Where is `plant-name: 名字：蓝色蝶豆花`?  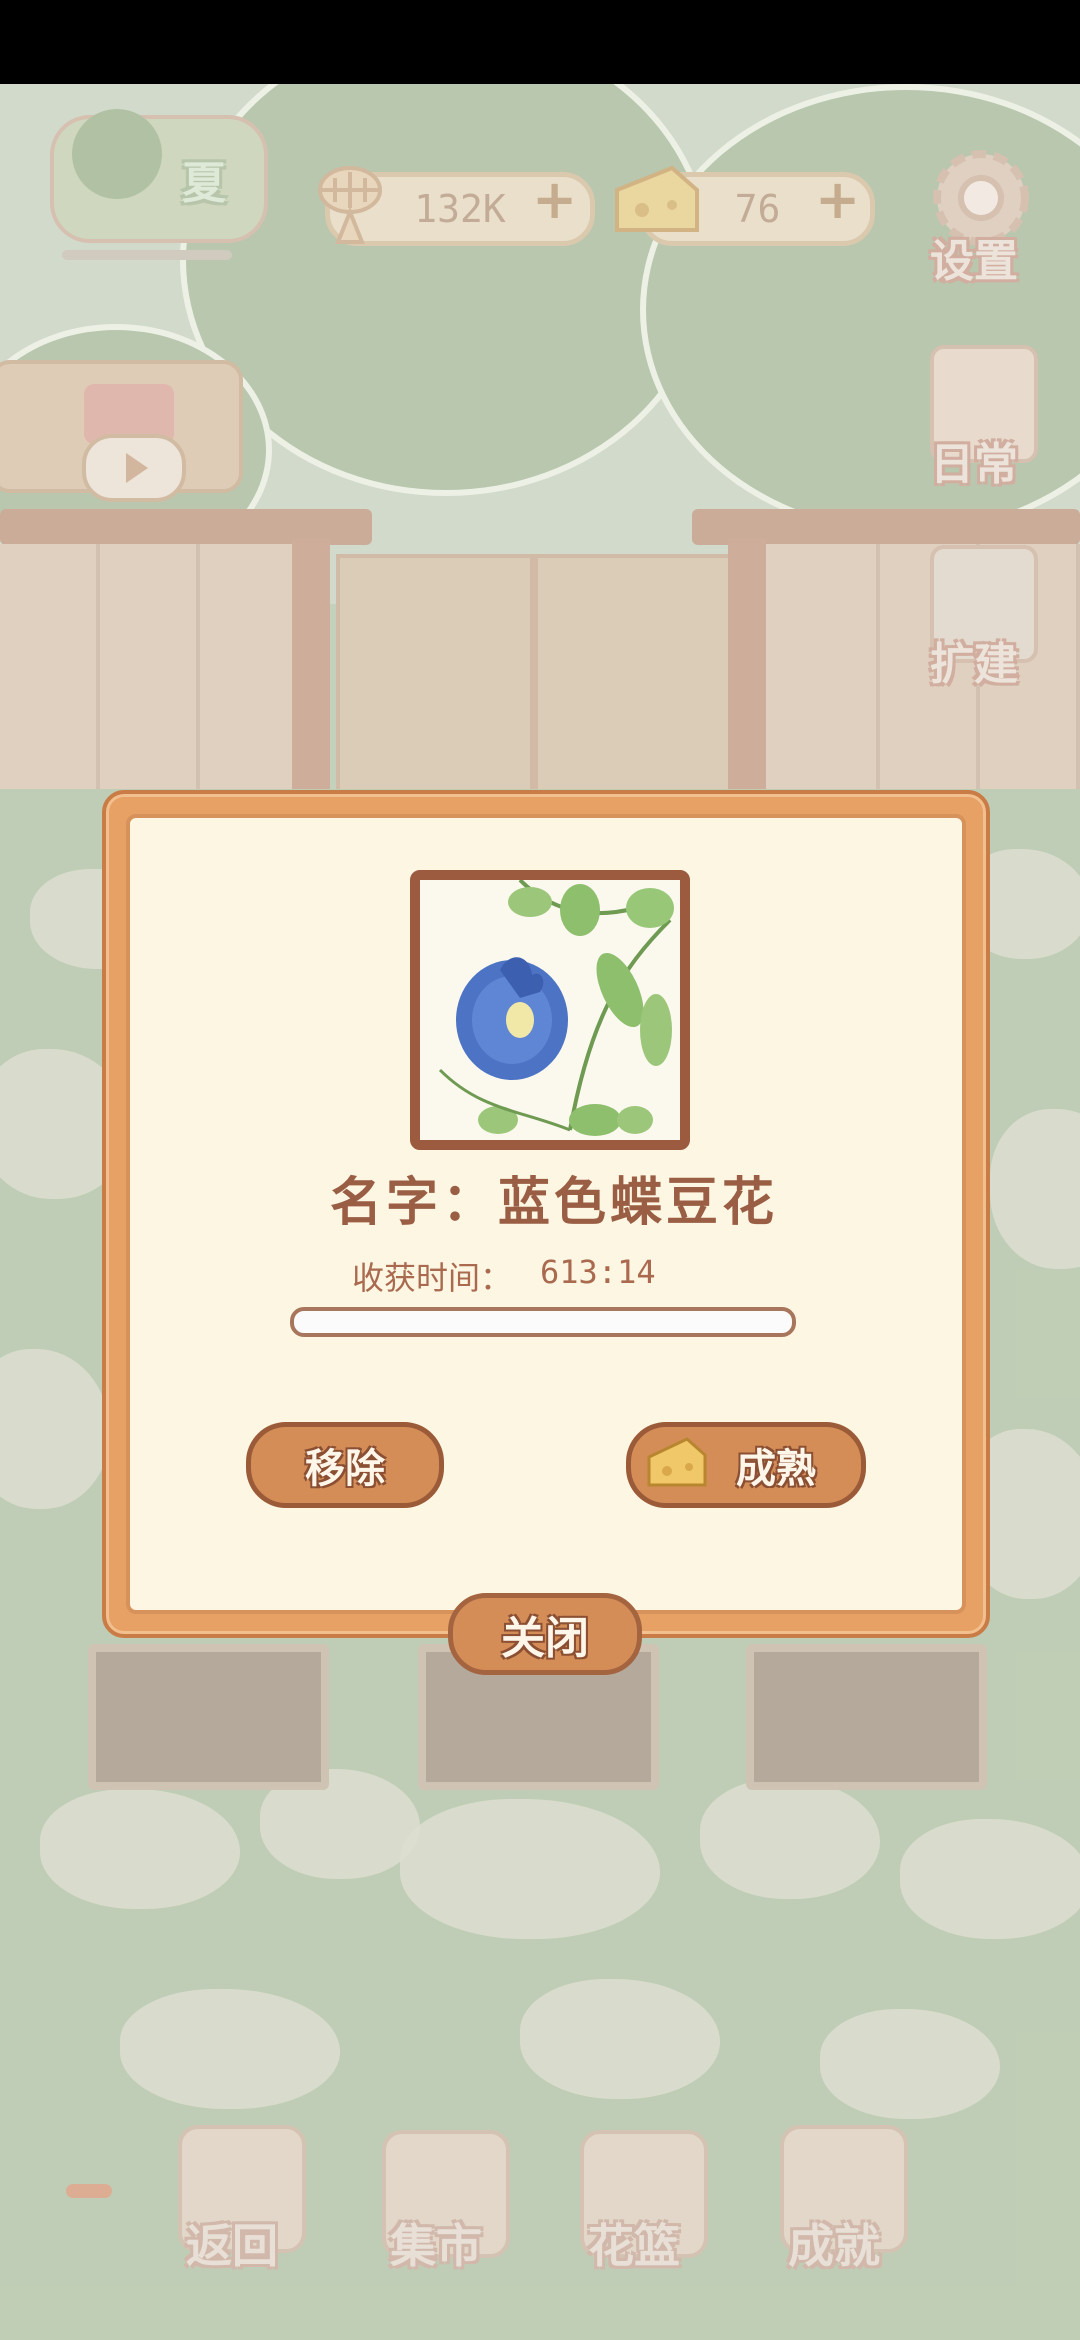 plant-name: 名字：蓝色蝶豆花 is located at coordinates (554, 1203).